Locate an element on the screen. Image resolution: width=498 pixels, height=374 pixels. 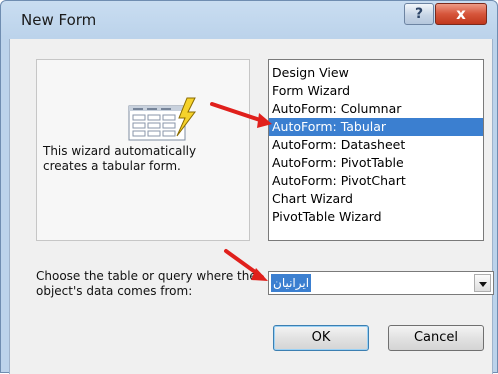
dialog-title: New Form is located at coordinates (59, 20).